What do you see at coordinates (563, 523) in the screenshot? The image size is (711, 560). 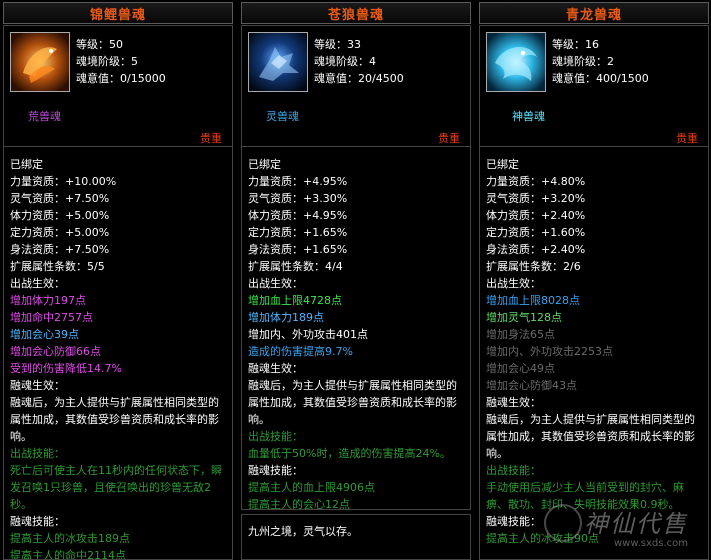 I see `watermark-logo-icon` at bounding box center [563, 523].